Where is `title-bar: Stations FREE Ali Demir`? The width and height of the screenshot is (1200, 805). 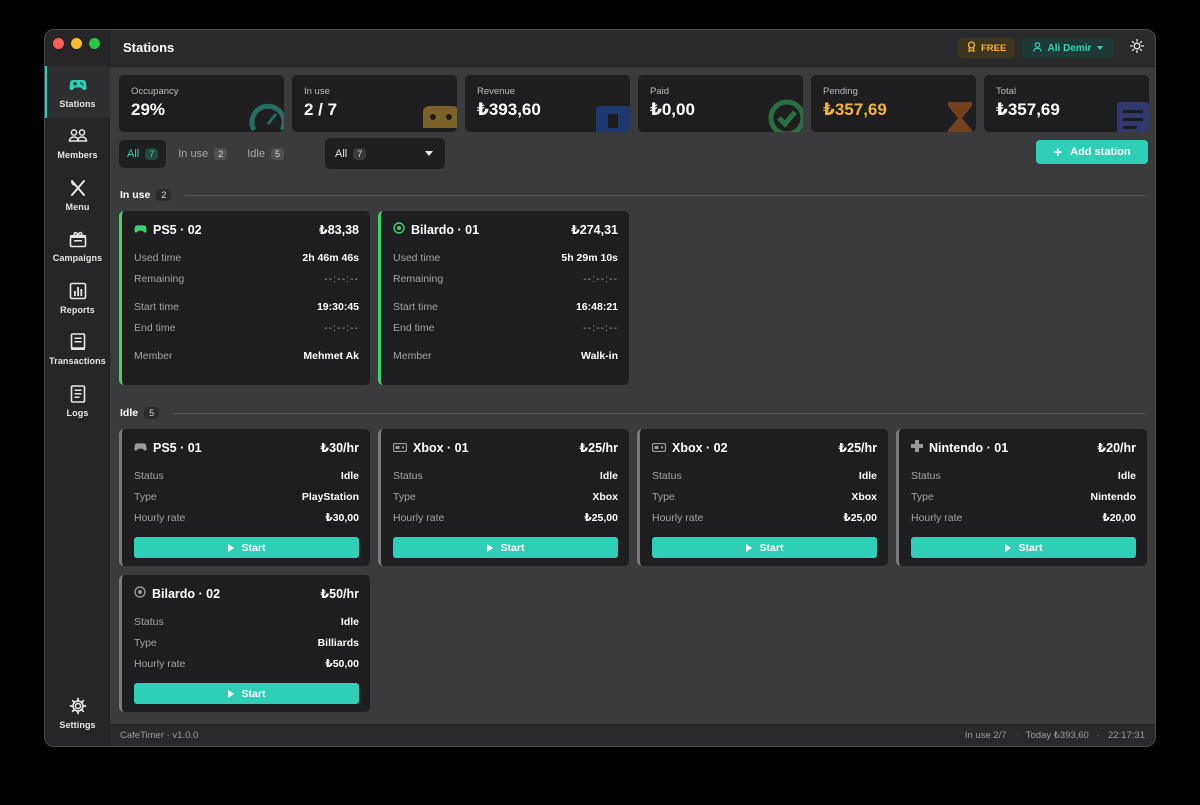 title-bar: Stations FREE Ali Demir is located at coordinates (632, 48).